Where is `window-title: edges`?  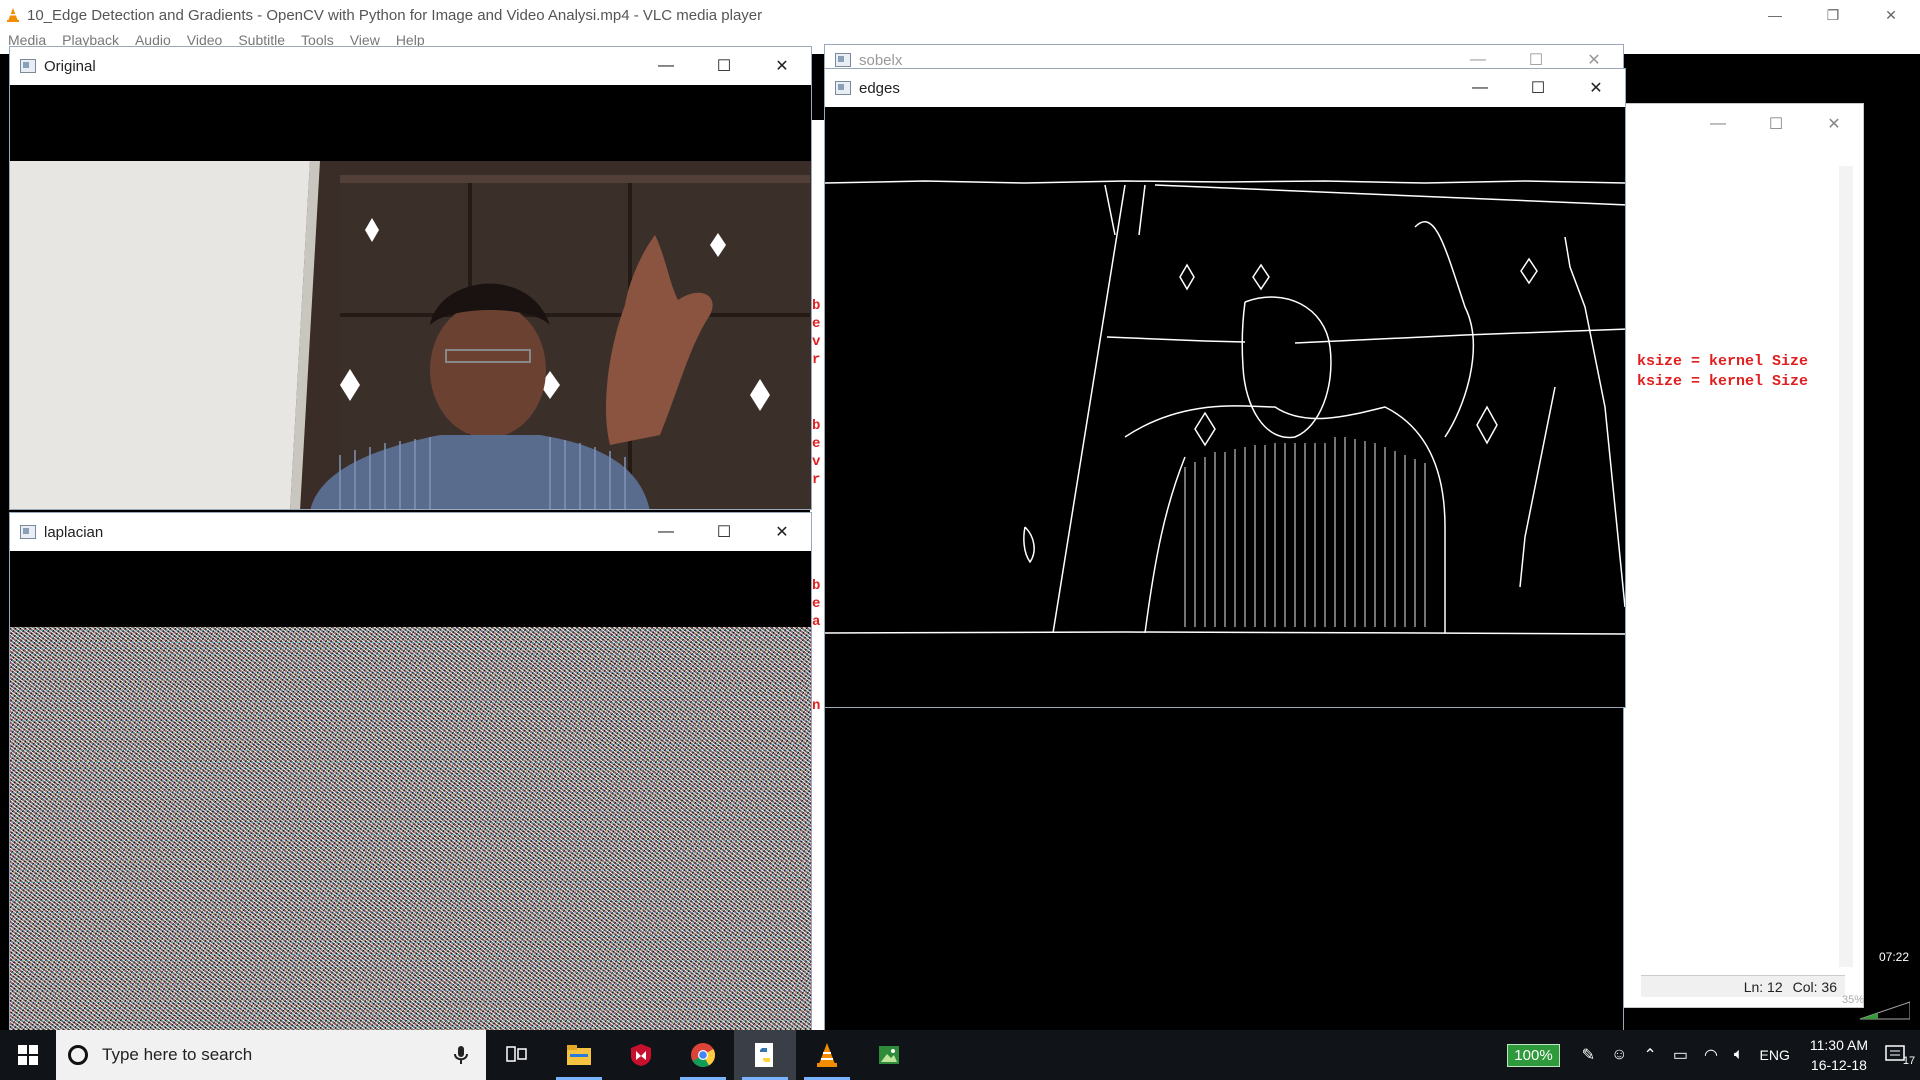 window-title: edges is located at coordinates (879, 88).